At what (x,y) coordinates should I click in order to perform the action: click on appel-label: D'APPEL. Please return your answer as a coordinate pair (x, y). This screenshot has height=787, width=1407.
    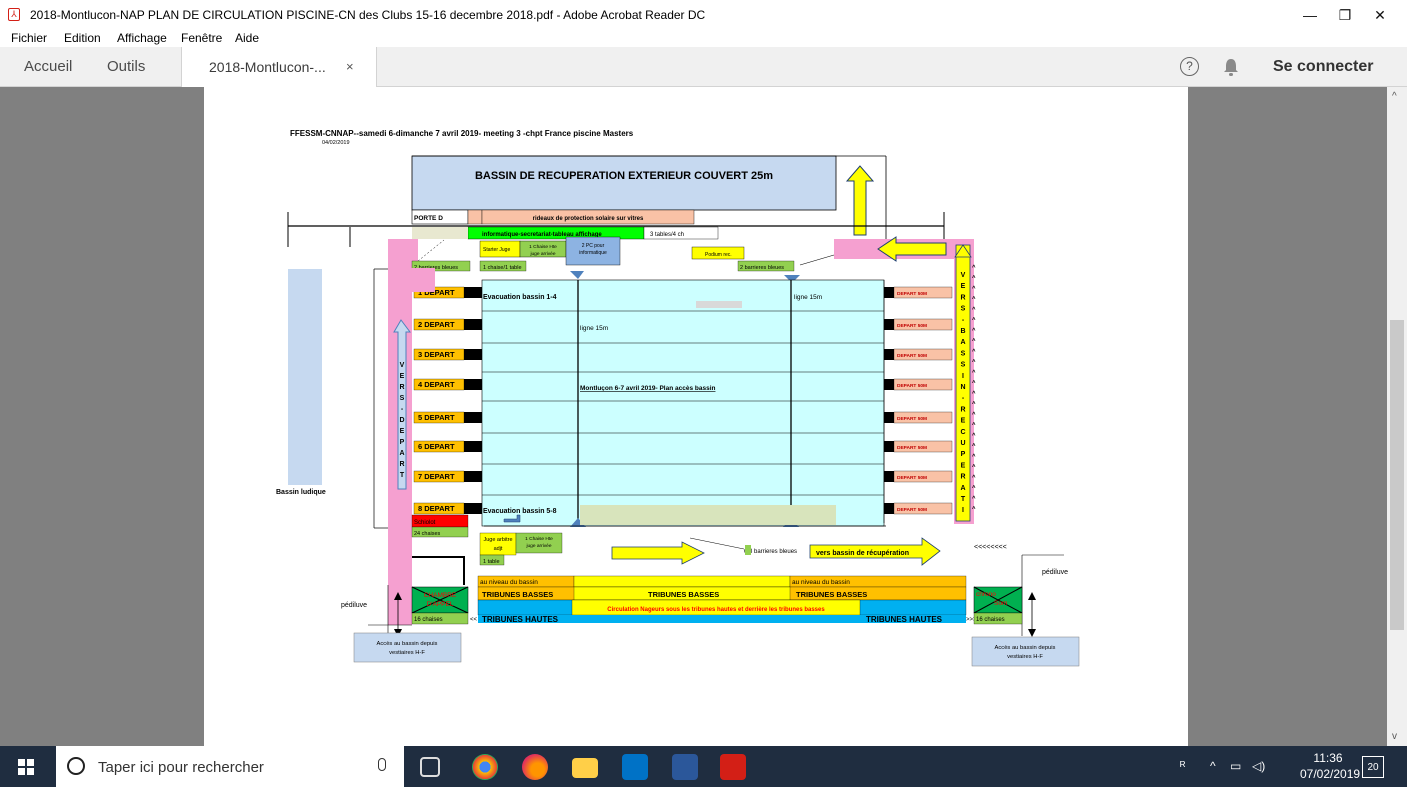
    Looking at the image, I should click on (440, 604).